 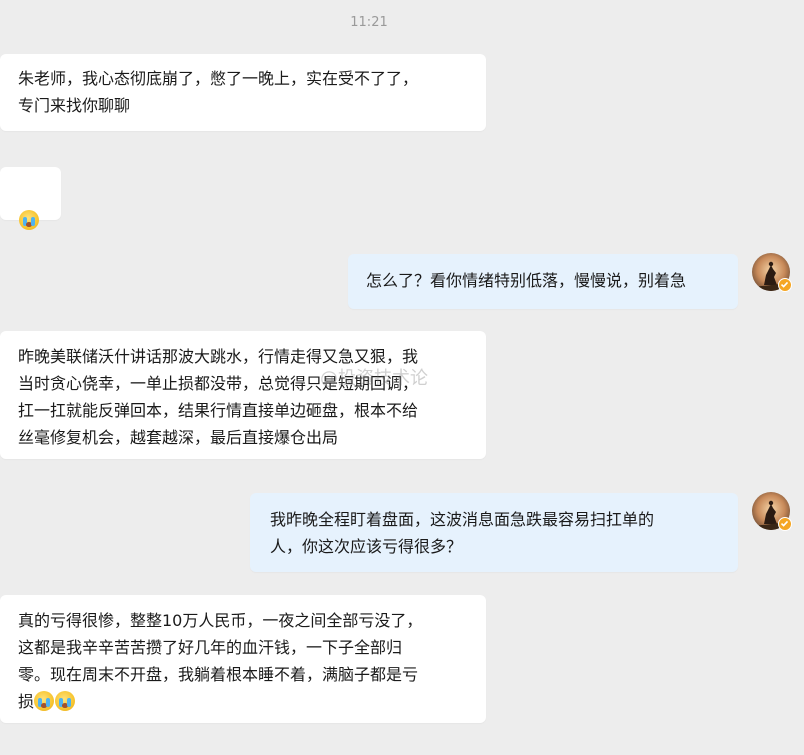 I want to click on message-bubble-received, so click(x=30, y=198).